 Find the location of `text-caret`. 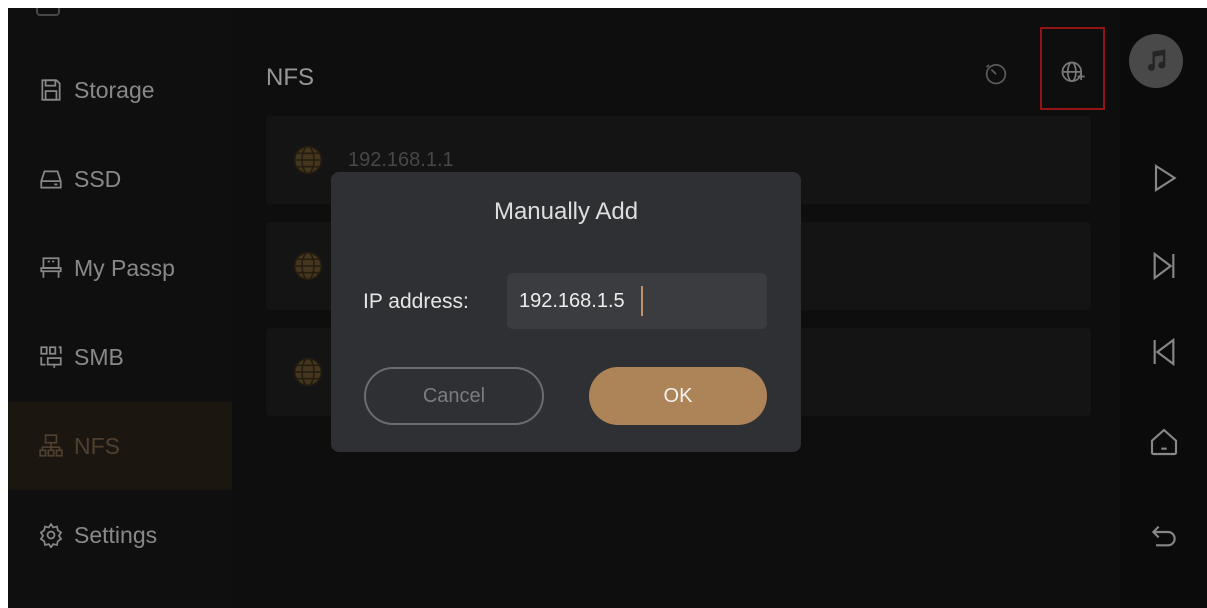

text-caret is located at coordinates (642, 301).